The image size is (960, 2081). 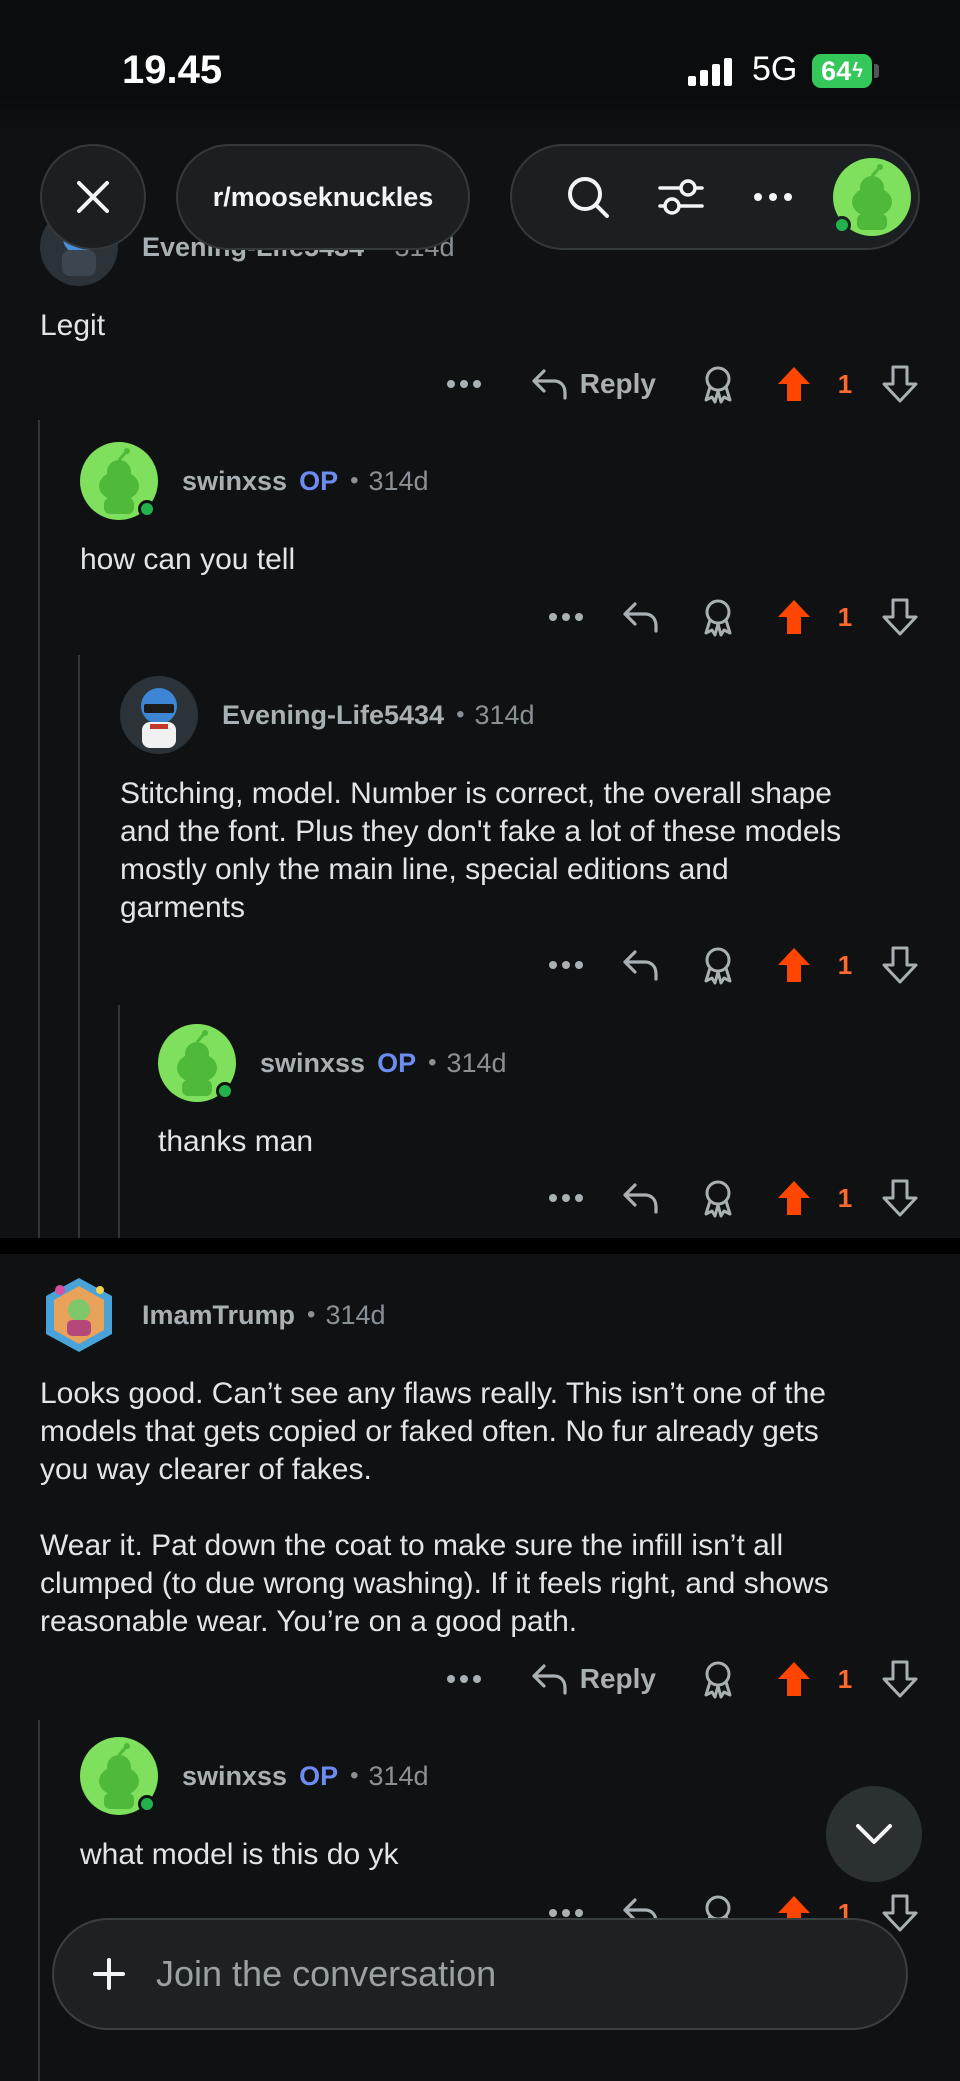 I want to click on search-icon, so click(x=589, y=197).